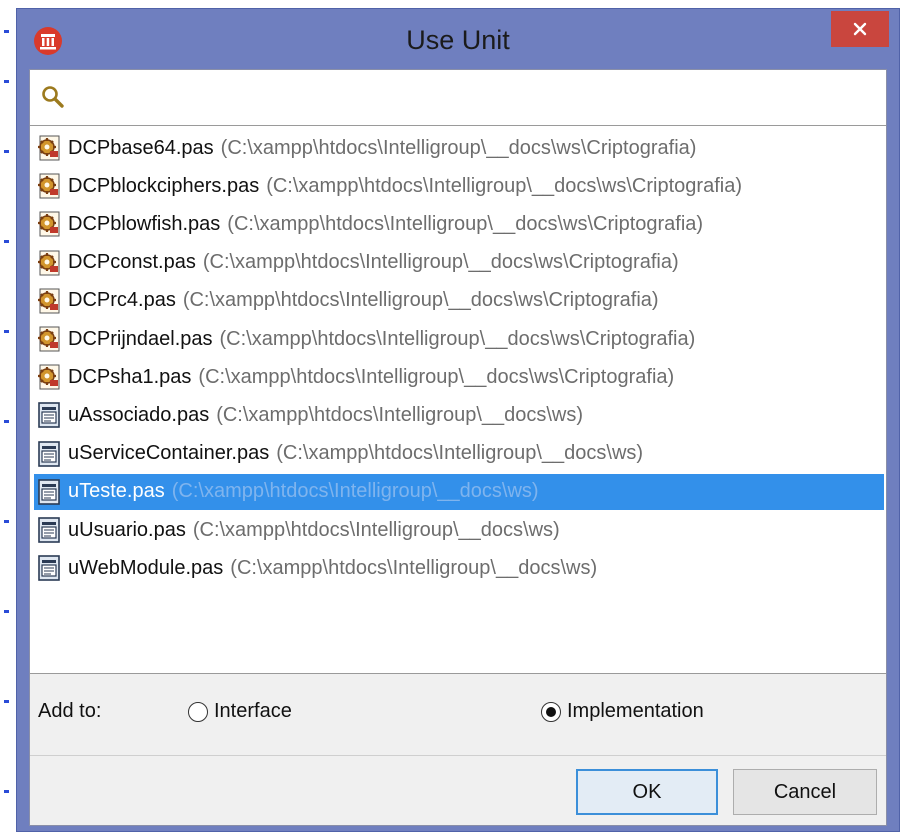 This screenshot has width=905, height=837. Describe the element at coordinates (458, 715) in the screenshot. I see `add-to-group: Add to: Interface Implementation` at that location.